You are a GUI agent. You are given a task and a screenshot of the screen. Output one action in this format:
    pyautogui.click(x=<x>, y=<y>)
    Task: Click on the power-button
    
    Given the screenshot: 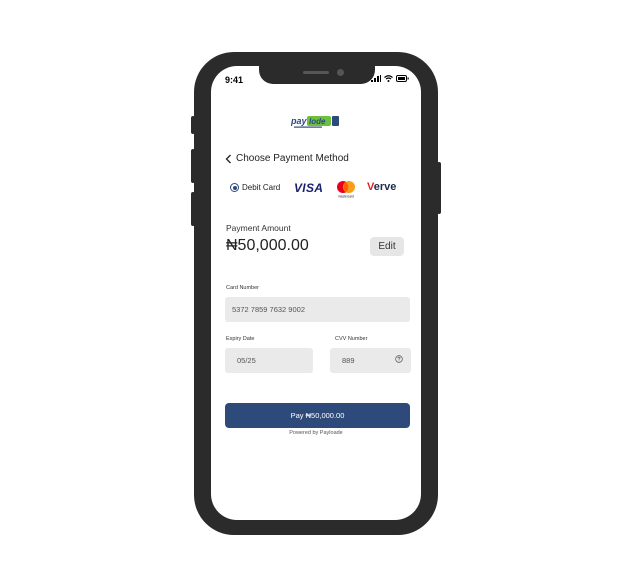 What is the action you would take?
    pyautogui.click(x=439, y=188)
    